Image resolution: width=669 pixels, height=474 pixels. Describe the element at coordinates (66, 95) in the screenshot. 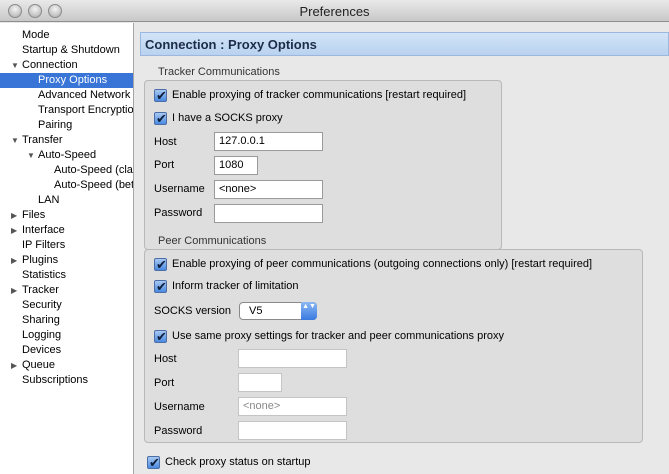

I see `sidebar-item-advanced-network: Advanced Network` at that location.